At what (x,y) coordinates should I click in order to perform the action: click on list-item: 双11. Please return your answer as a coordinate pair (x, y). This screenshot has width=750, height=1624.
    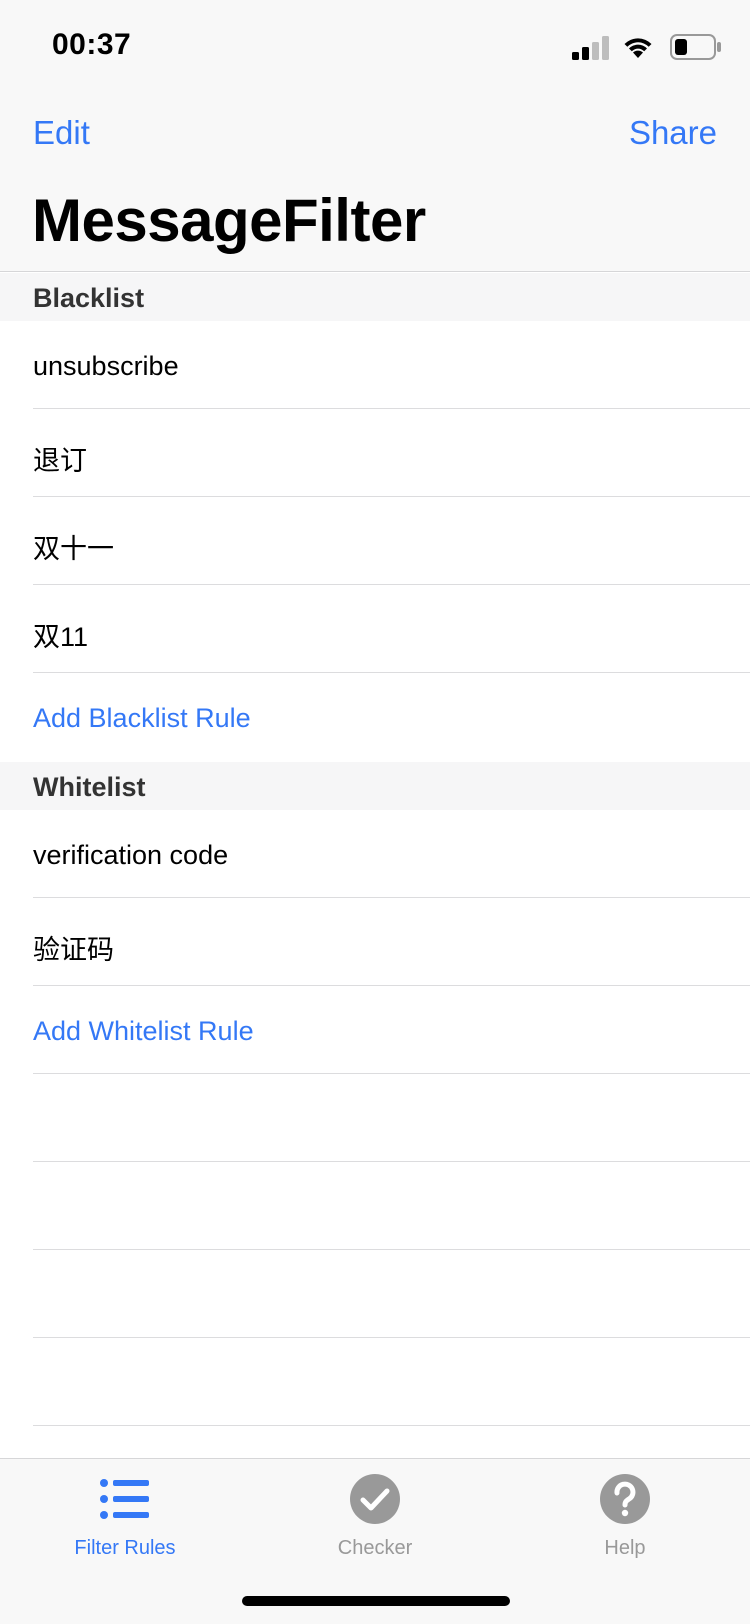
    Looking at the image, I should click on (375, 629).